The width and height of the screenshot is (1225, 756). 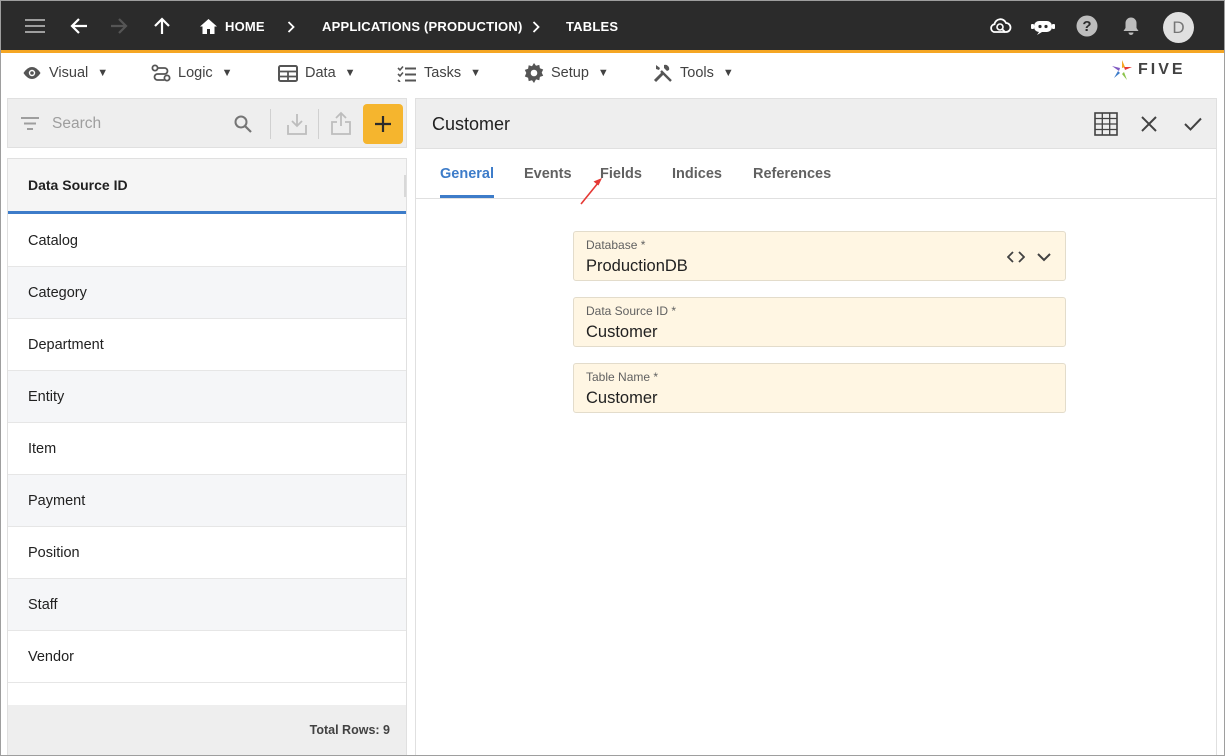 I want to click on avatar: D, so click(x=1178, y=27).